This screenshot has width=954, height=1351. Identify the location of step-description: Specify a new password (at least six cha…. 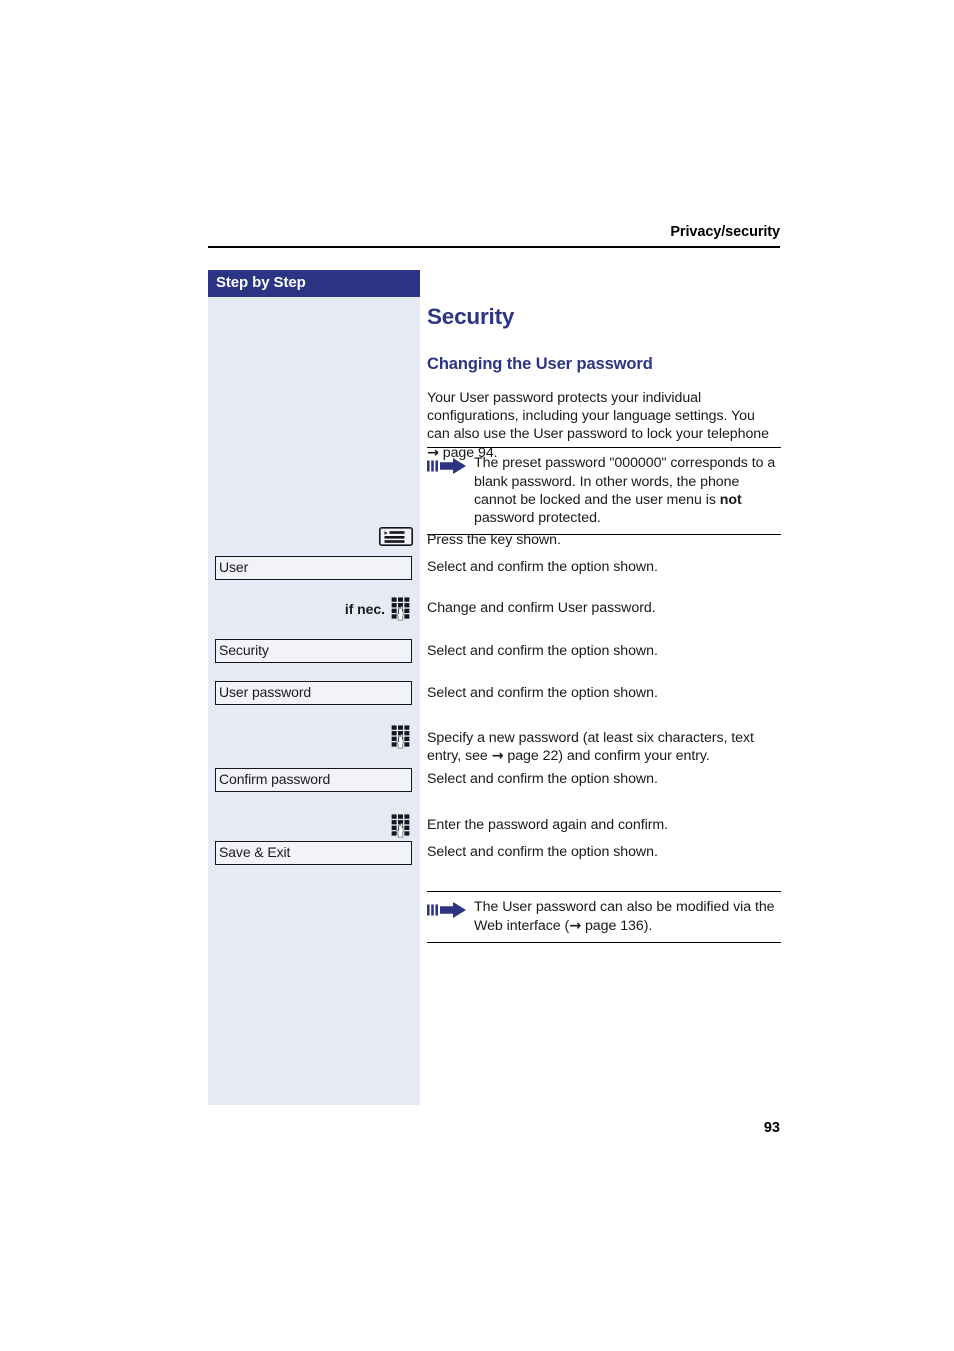
(590, 747).